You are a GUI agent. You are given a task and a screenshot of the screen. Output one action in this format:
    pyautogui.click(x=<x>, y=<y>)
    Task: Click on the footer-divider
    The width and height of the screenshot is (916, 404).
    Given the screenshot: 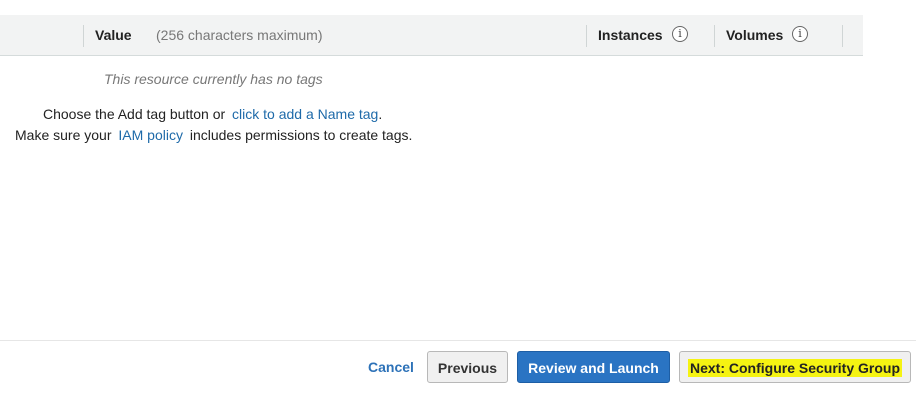 What is the action you would take?
    pyautogui.click(x=458, y=340)
    